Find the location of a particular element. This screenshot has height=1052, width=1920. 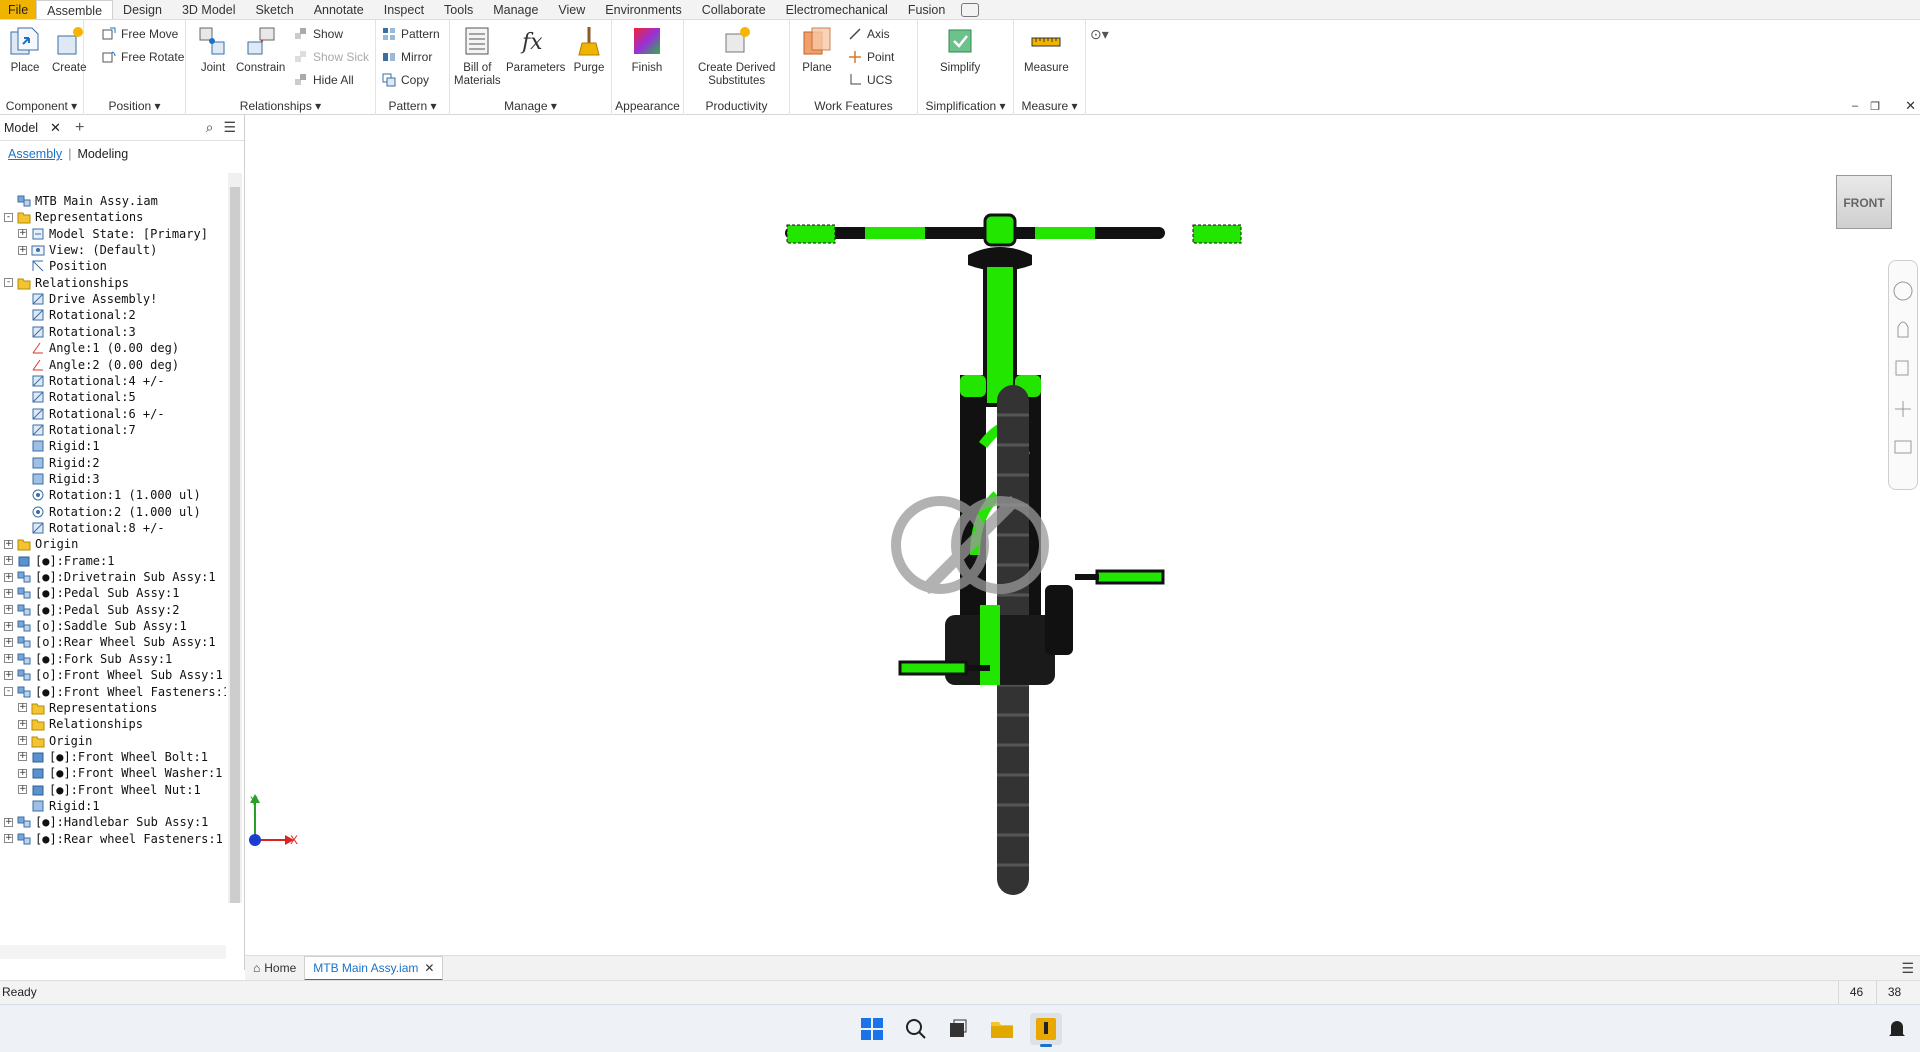

relationships-panel-label: Relationships ▾ is located at coordinates (280, 106).